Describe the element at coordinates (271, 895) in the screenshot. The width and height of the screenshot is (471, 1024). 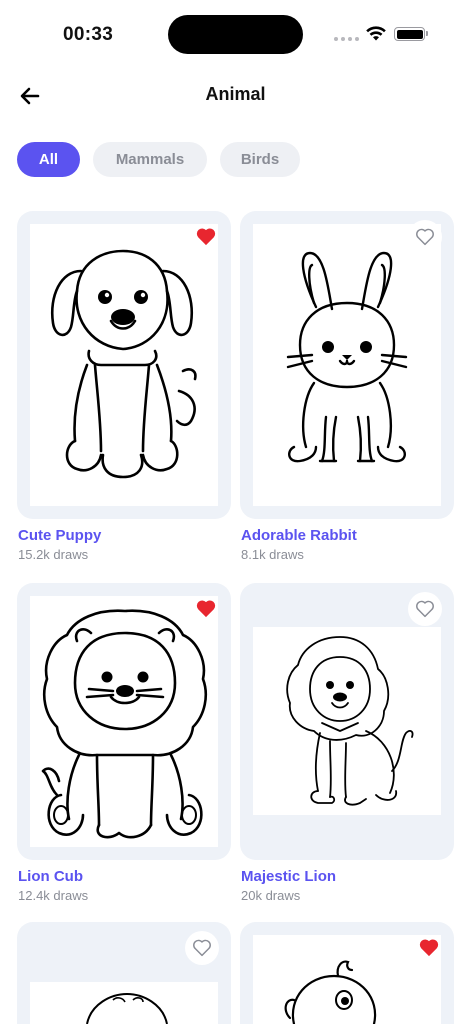
I see `card-draw-count: 20k draws` at that location.